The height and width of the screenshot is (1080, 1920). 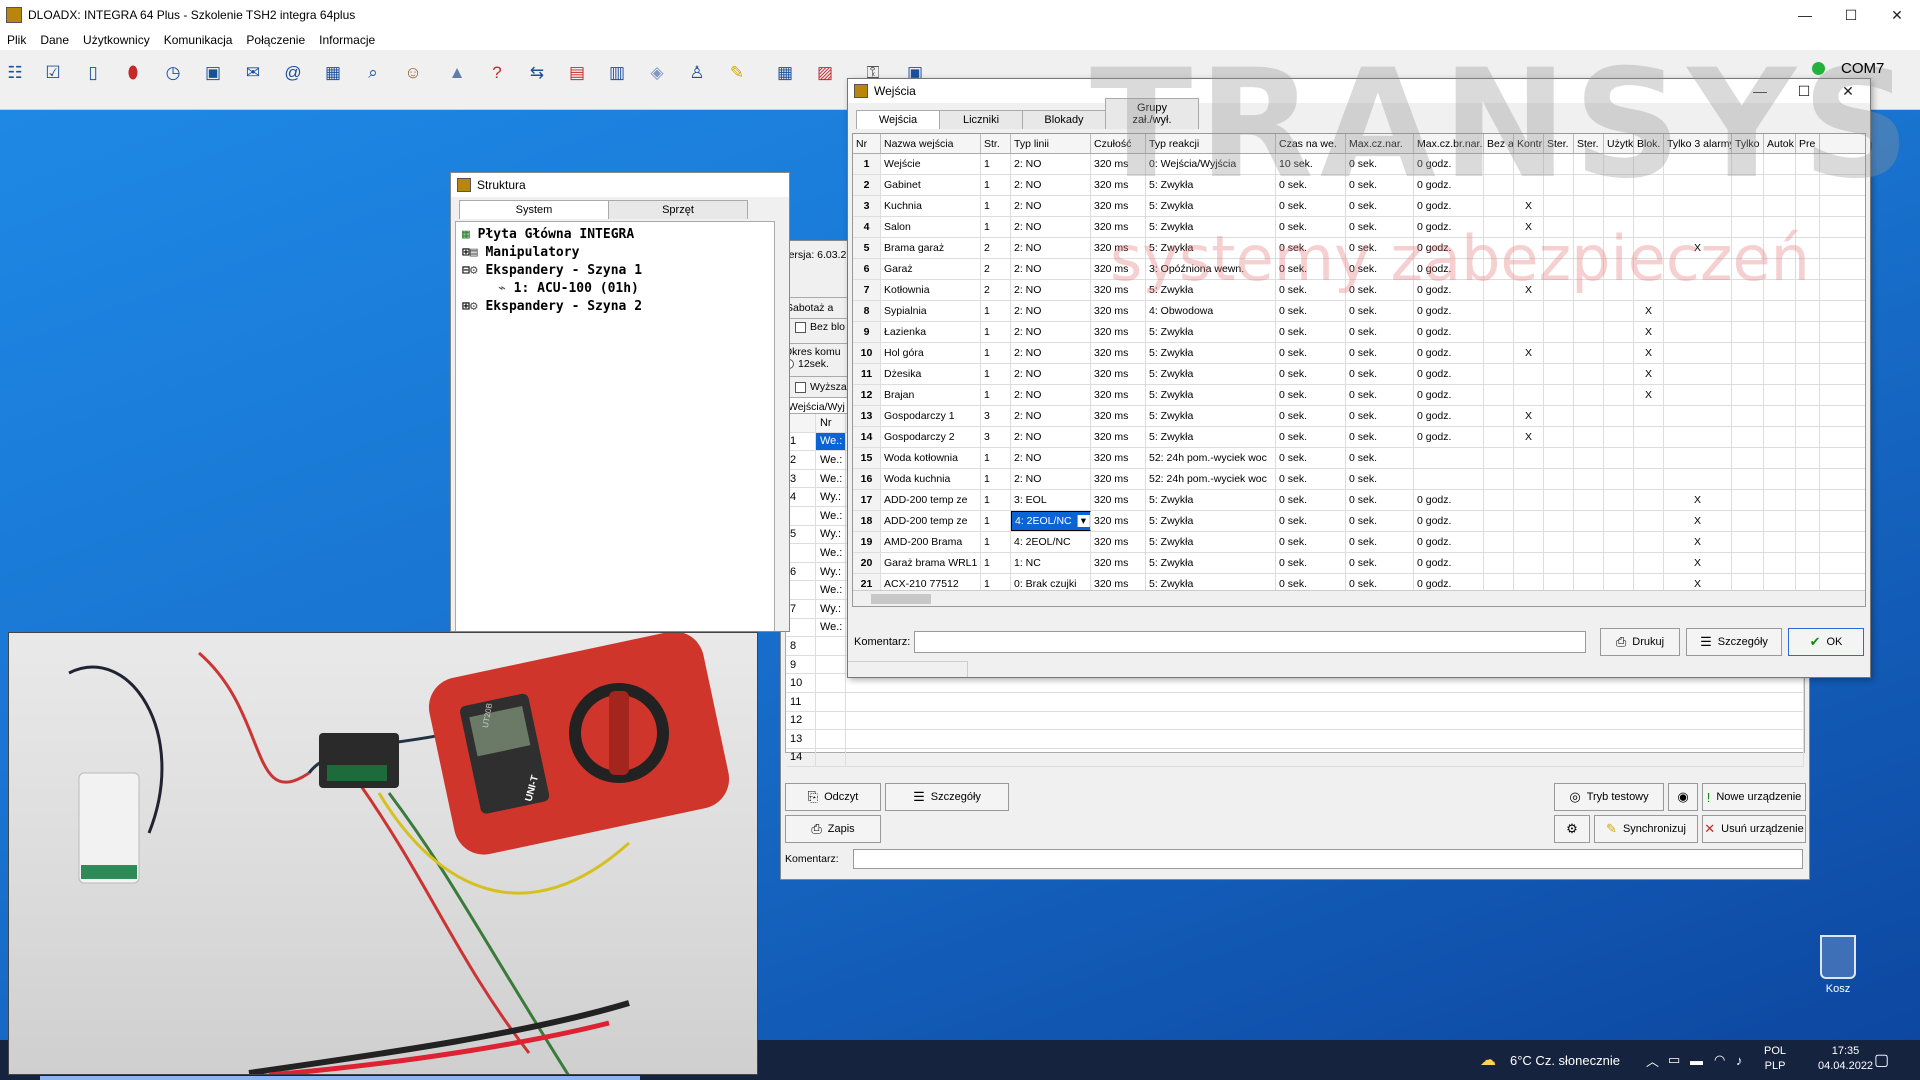 What do you see at coordinates (867, 227) in the screenshot?
I see `table-cell: 4` at bounding box center [867, 227].